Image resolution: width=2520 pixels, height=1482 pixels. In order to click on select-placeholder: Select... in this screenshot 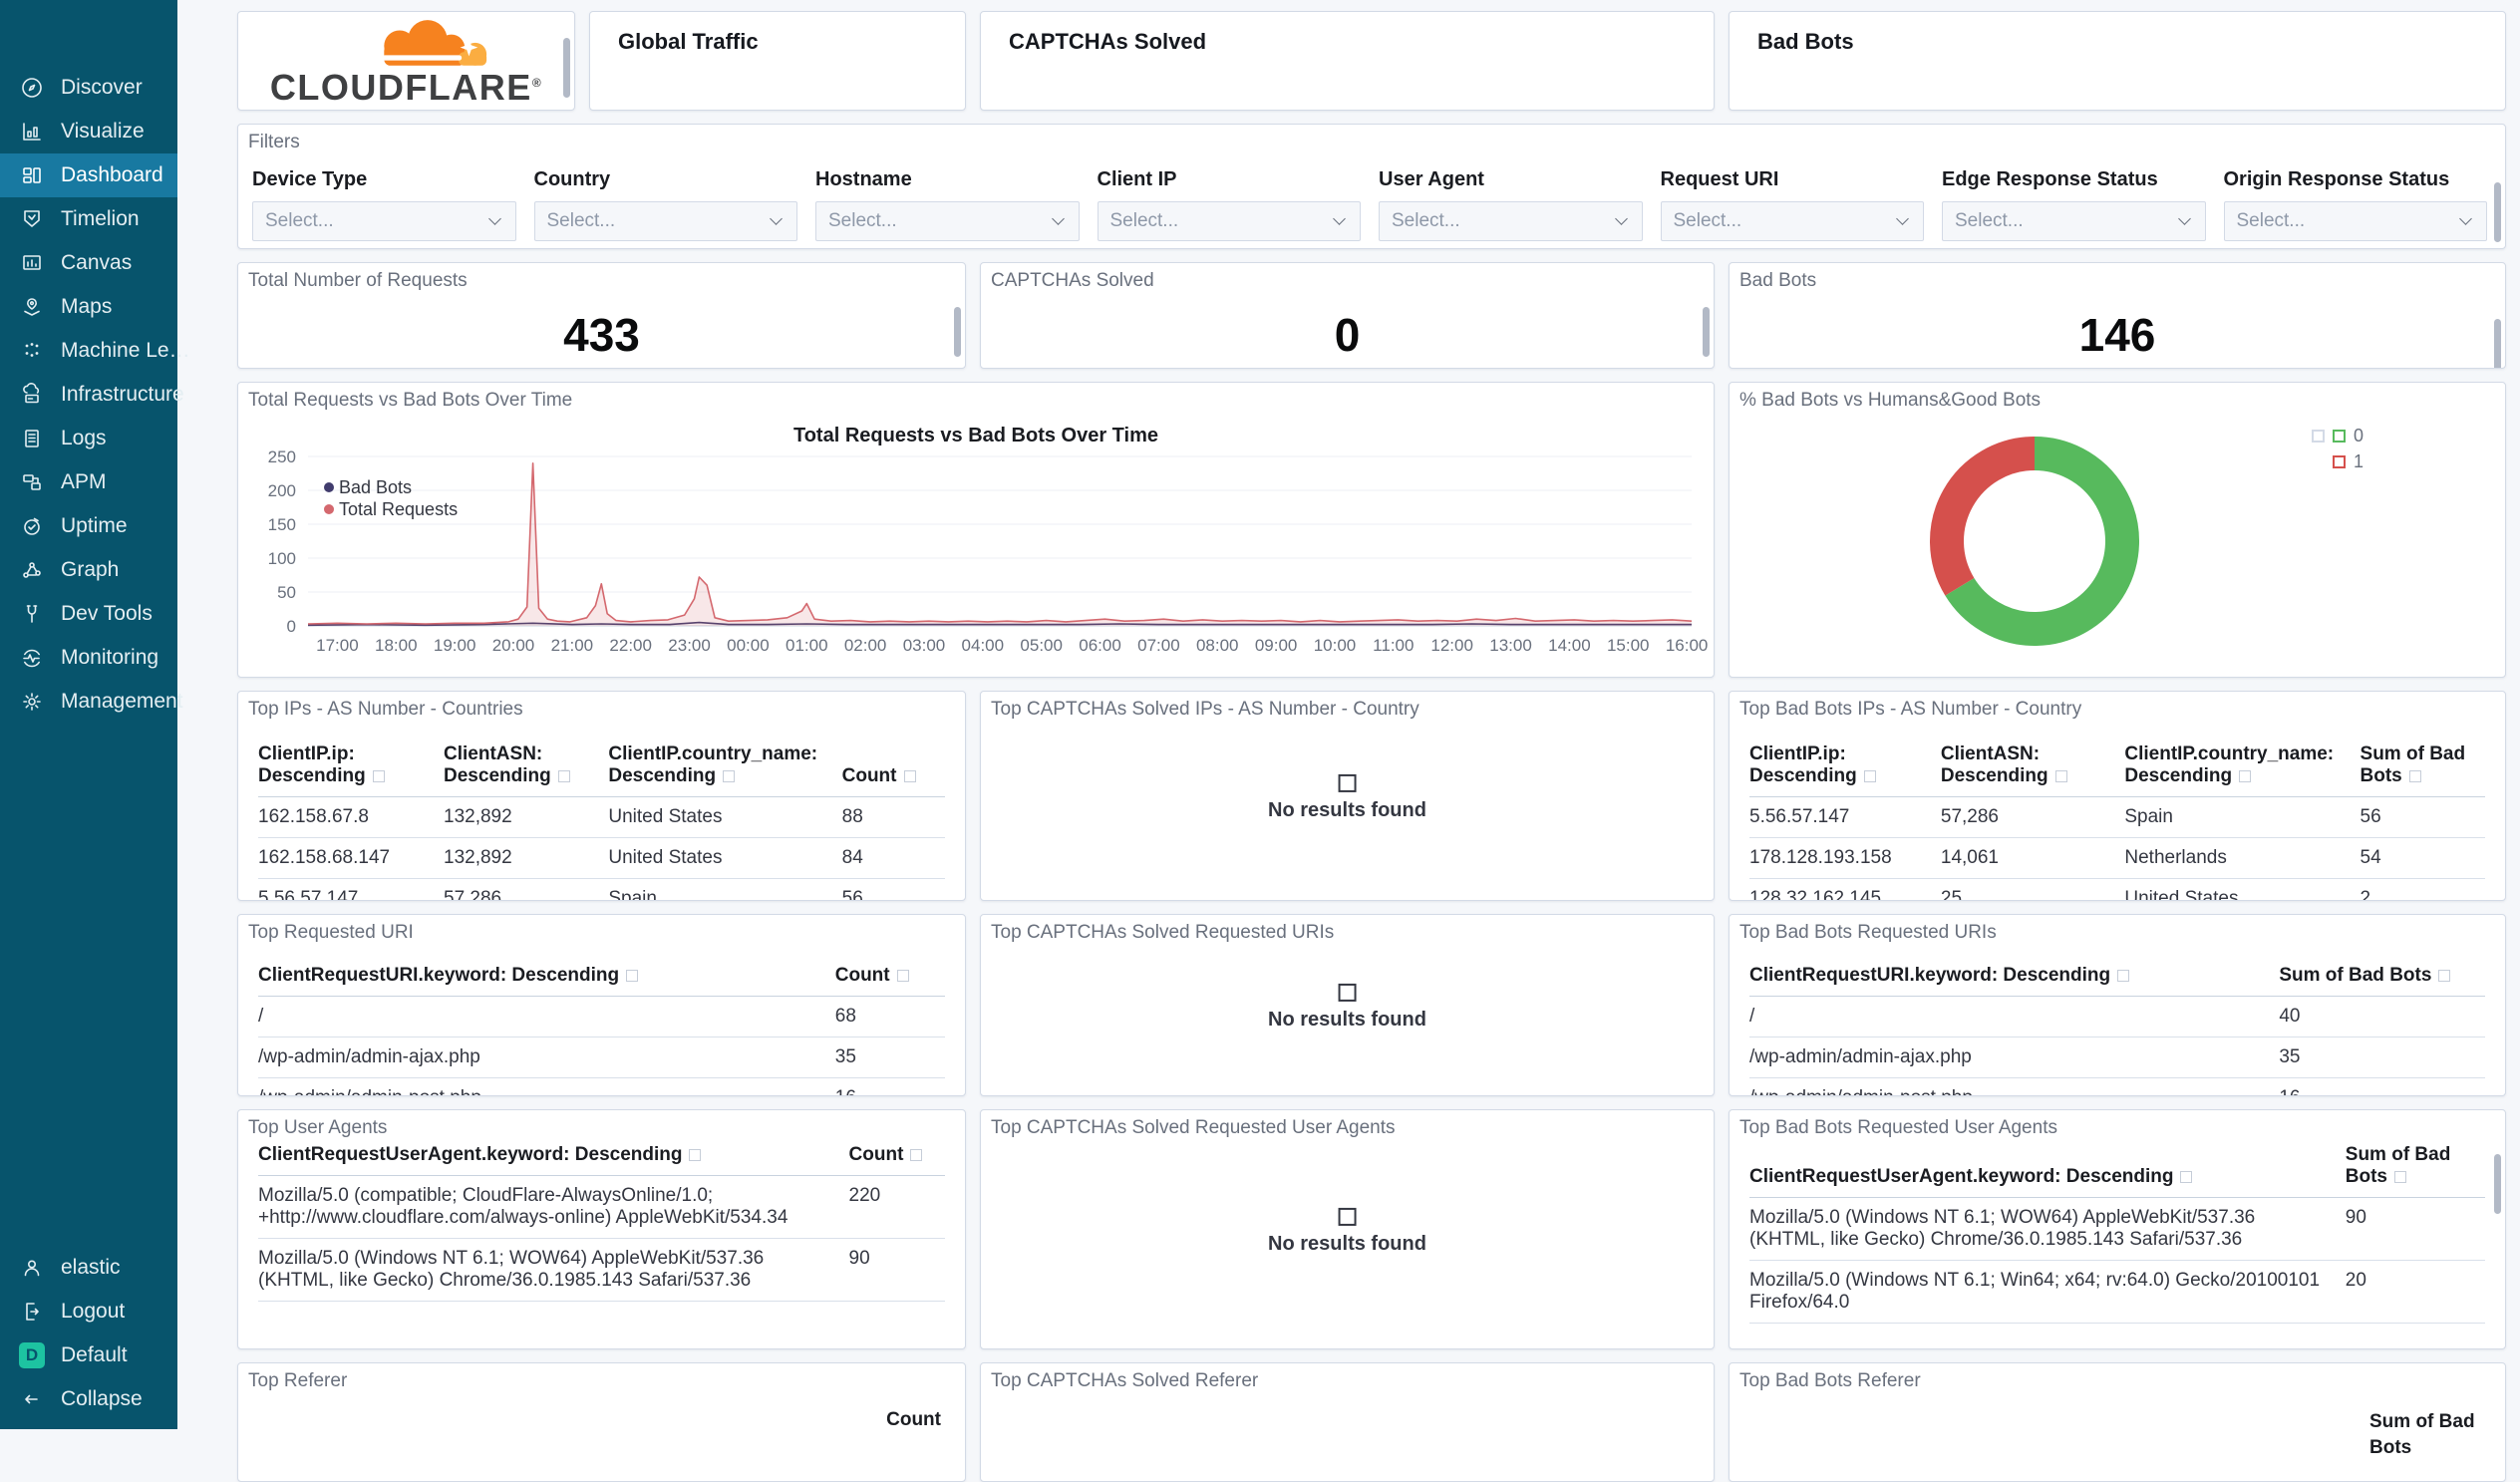, I will do `click(1426, 220)`.